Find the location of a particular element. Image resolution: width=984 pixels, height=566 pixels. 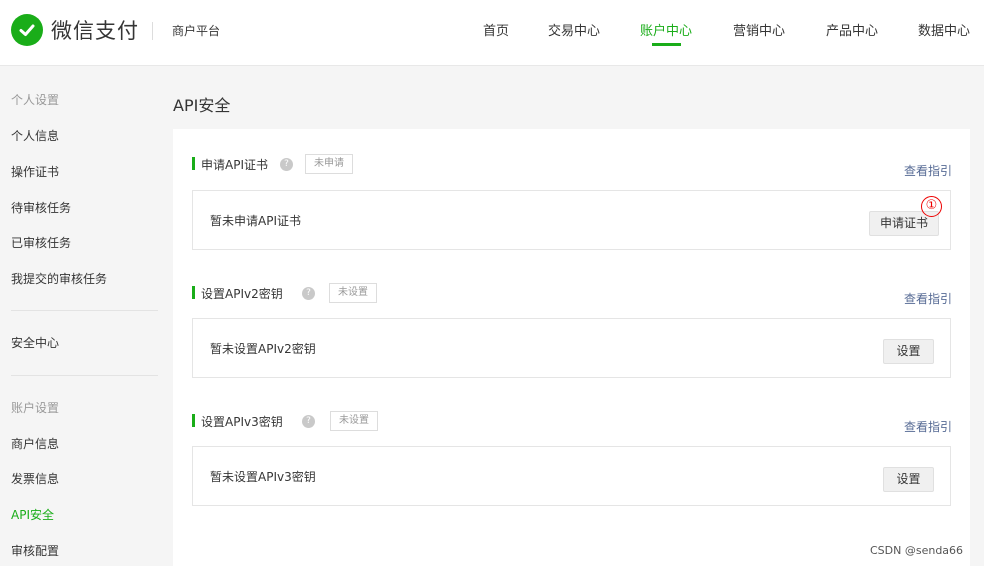

sidebar-item-review-config: 审核配置 is located at coordinates (35, 550).